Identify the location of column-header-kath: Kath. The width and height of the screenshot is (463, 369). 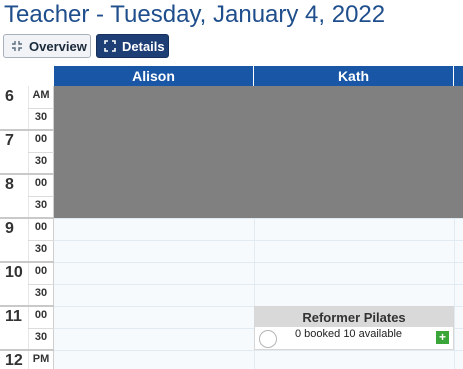
(354, 76).